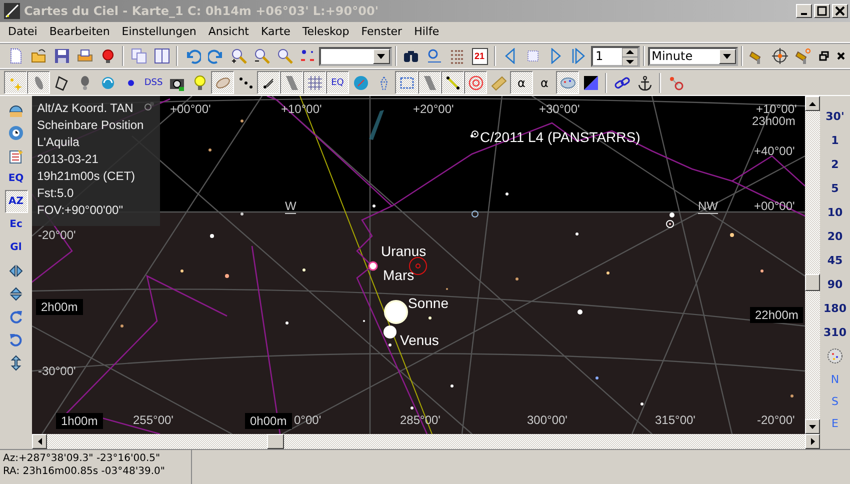 This screenshot has height=484, width=850. Describe the element at coordinates (16, 362) in the screenshot. I see `vertical-arrows-icon` at that location.